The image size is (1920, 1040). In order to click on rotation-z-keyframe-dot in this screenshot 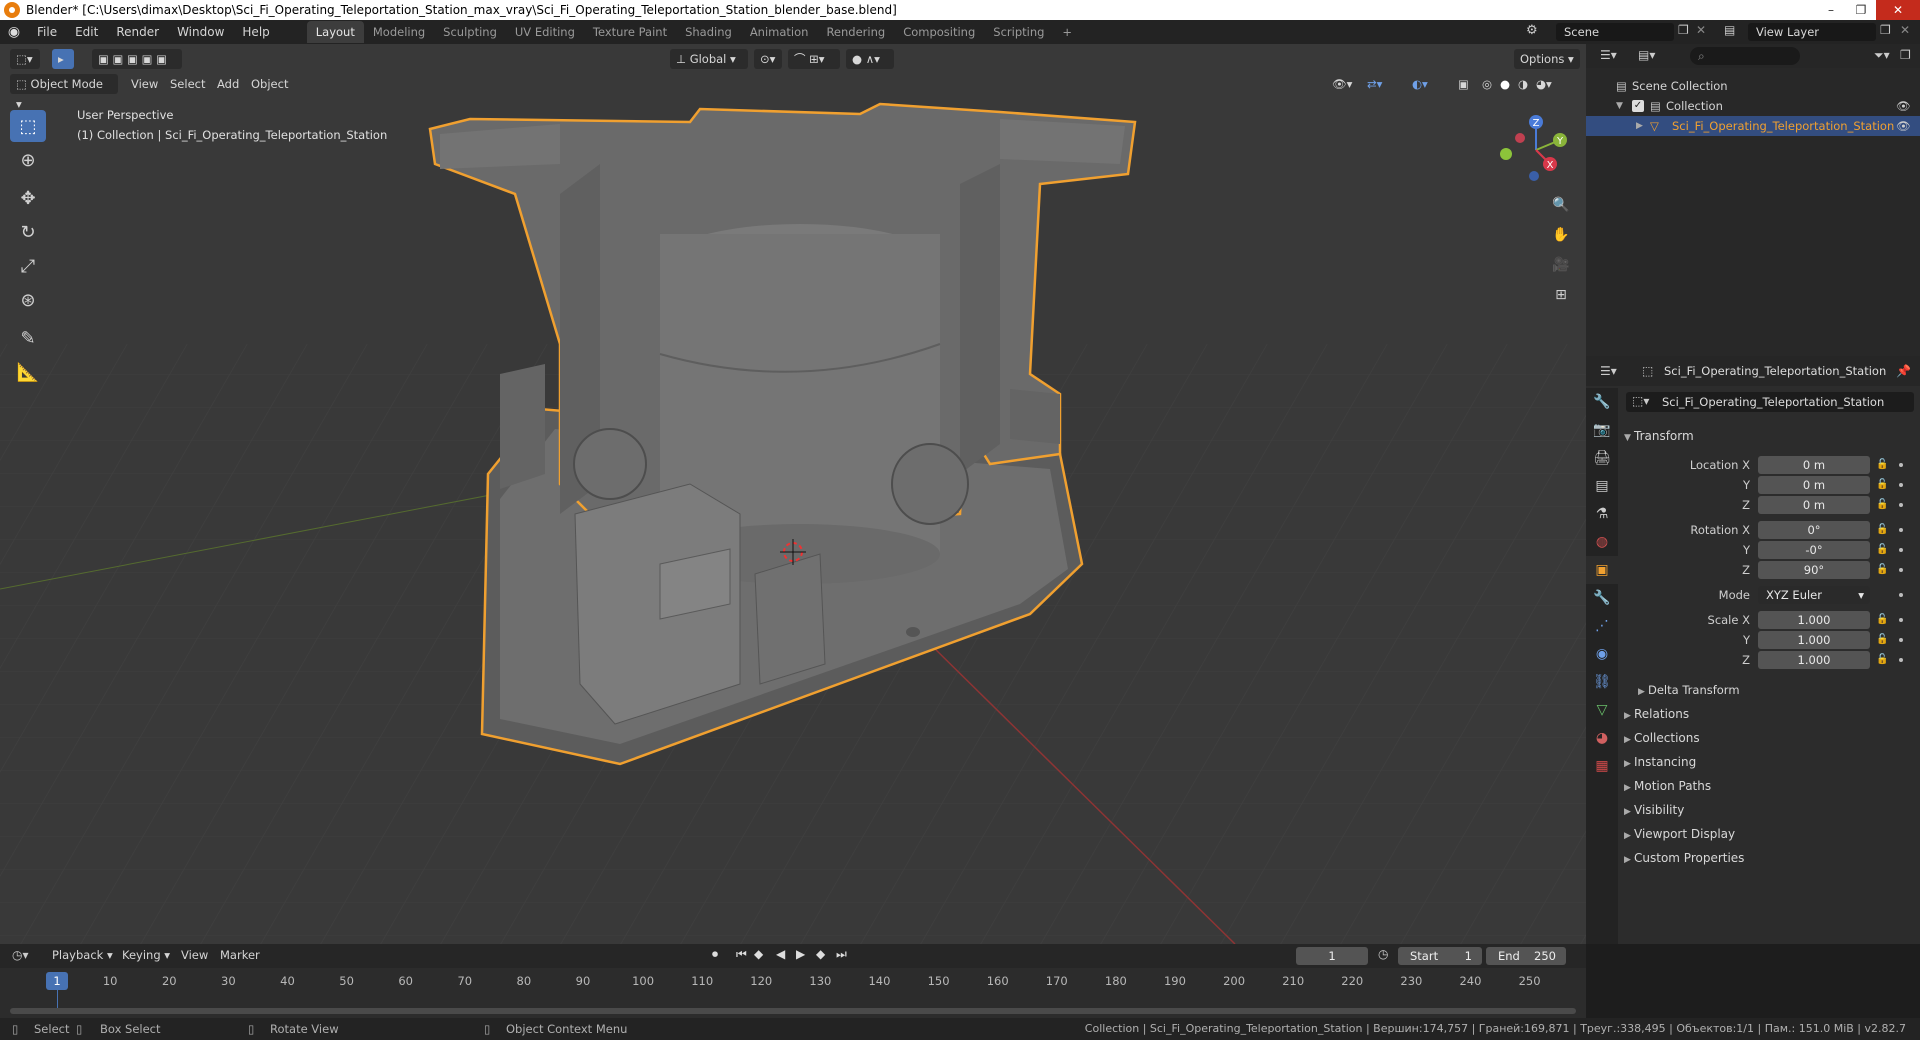, I will do `click(1901, 570)`.